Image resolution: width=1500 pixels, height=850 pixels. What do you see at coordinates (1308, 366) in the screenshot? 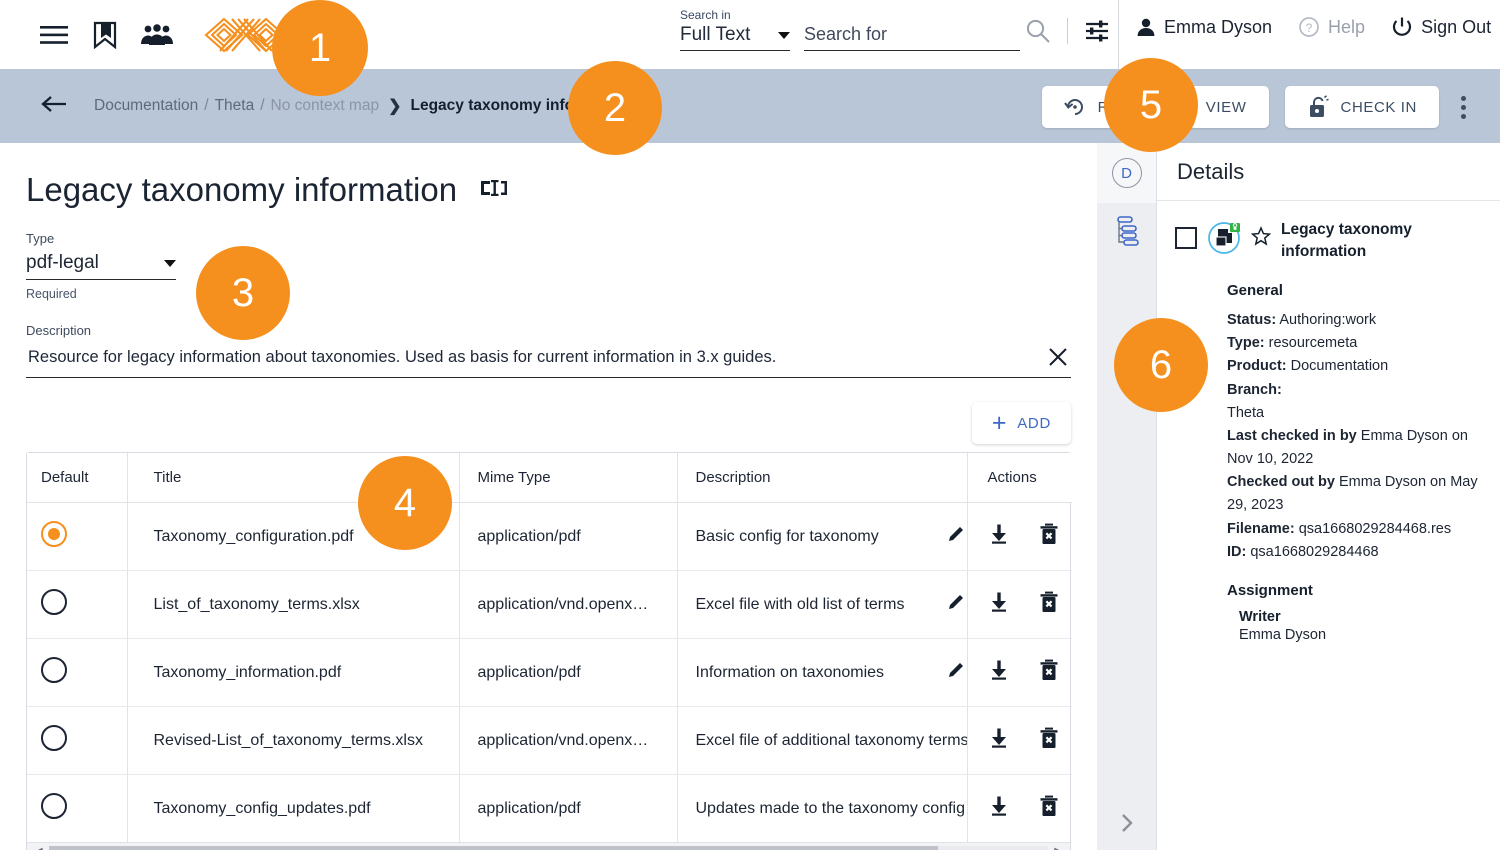
I see `field-product: Product: Documentation` at bounding box center [1308, 366].